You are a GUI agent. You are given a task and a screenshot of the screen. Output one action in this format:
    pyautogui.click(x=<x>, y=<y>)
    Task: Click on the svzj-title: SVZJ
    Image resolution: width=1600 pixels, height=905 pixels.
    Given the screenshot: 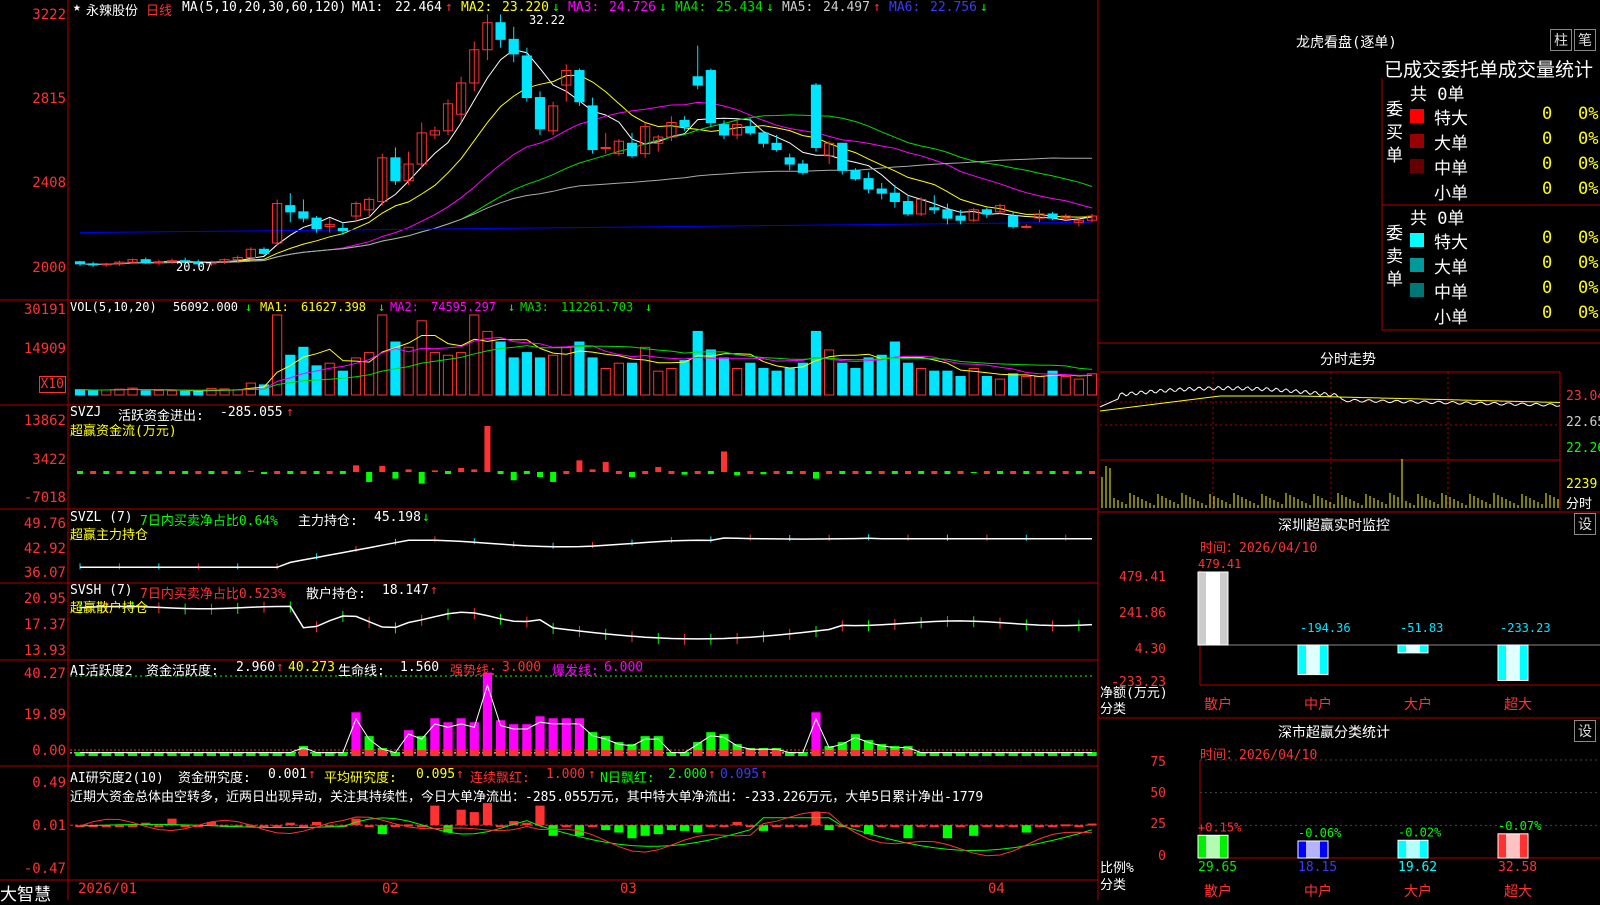 What is the action you would take?
    pyautogui.click(x=86, y=412)
    